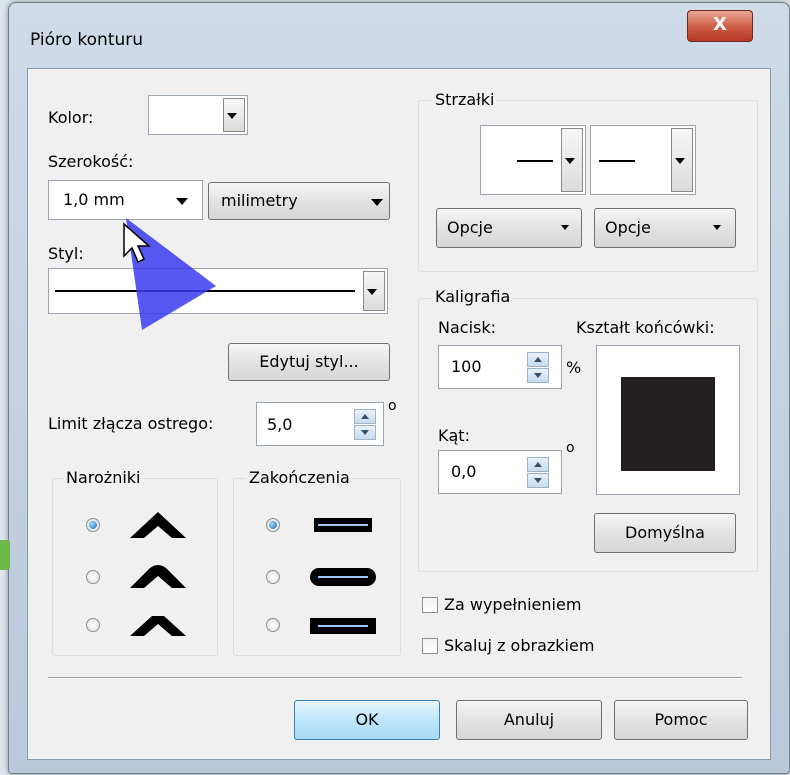 This screenshot has width=790, height=775. Describe the element at coordinates (430, 605) in the screenshot. I see `behind-fill-checkbox` at that location.